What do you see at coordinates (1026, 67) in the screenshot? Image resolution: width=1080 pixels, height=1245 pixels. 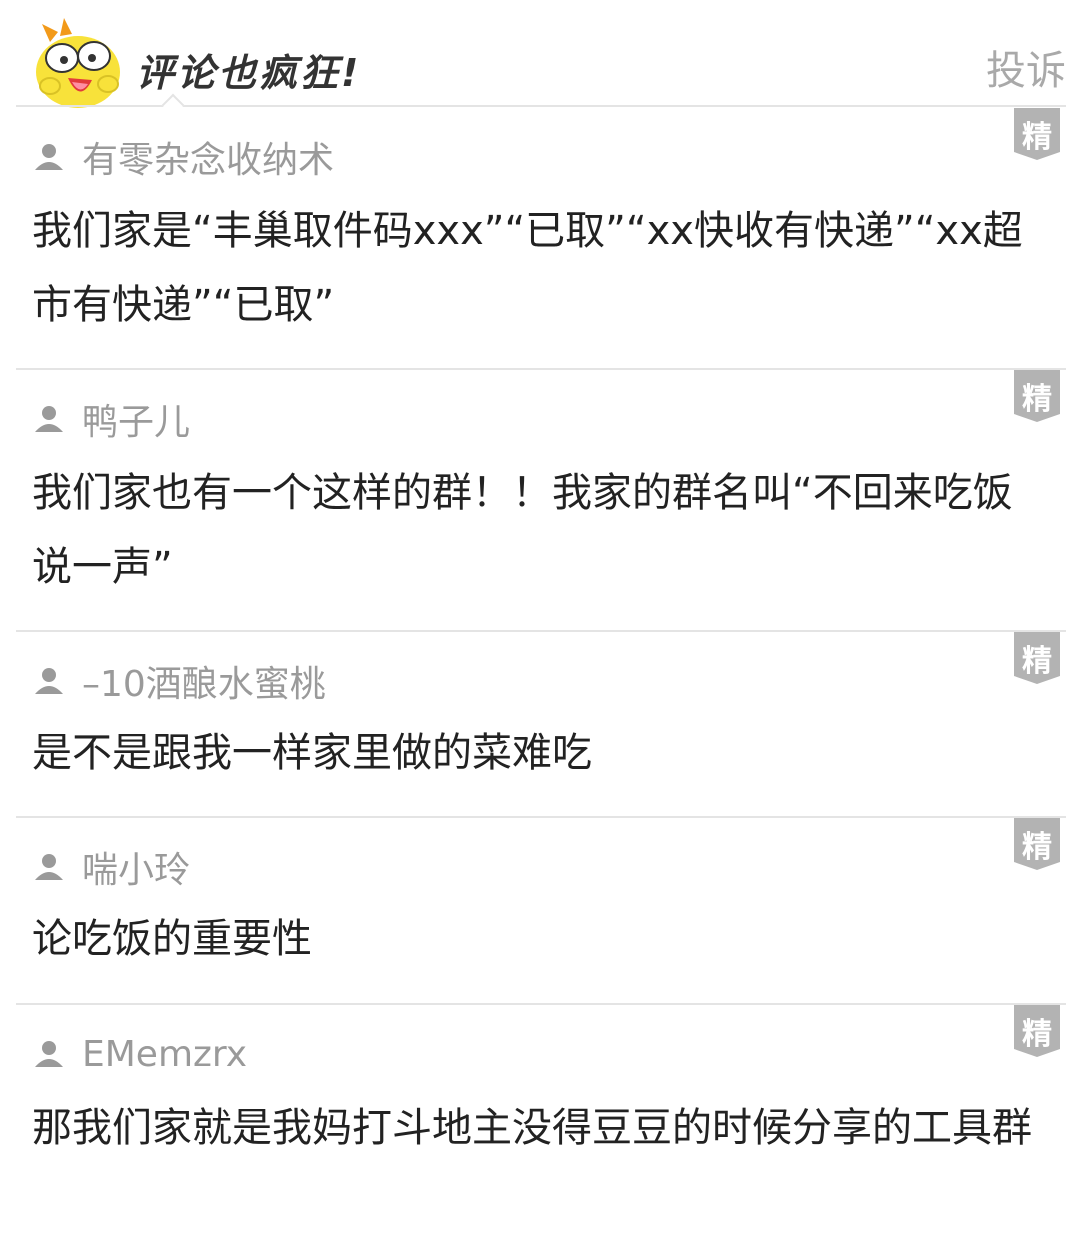 I see `report-button: 投诉` at bounding box center [1026, 67].